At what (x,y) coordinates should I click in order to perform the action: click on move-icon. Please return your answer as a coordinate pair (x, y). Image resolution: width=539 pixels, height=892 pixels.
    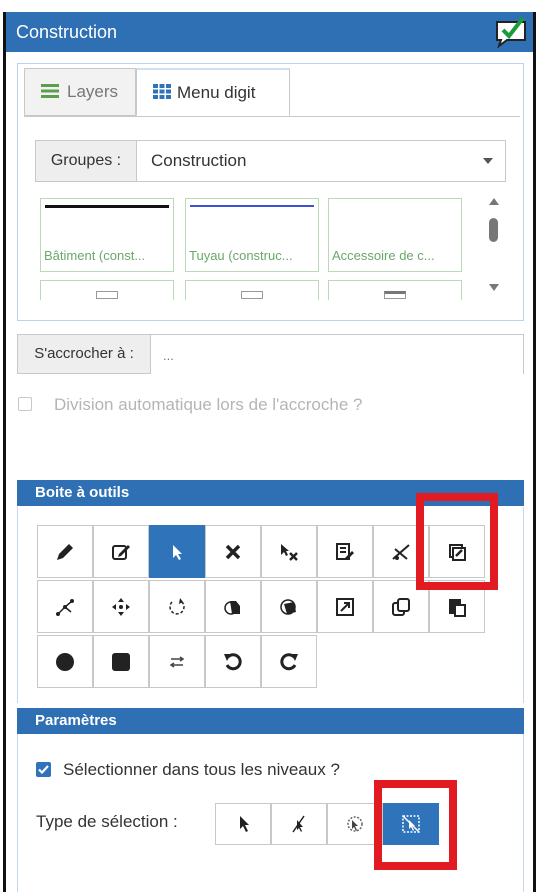
    Looking at the image, I should click on (121, 606).